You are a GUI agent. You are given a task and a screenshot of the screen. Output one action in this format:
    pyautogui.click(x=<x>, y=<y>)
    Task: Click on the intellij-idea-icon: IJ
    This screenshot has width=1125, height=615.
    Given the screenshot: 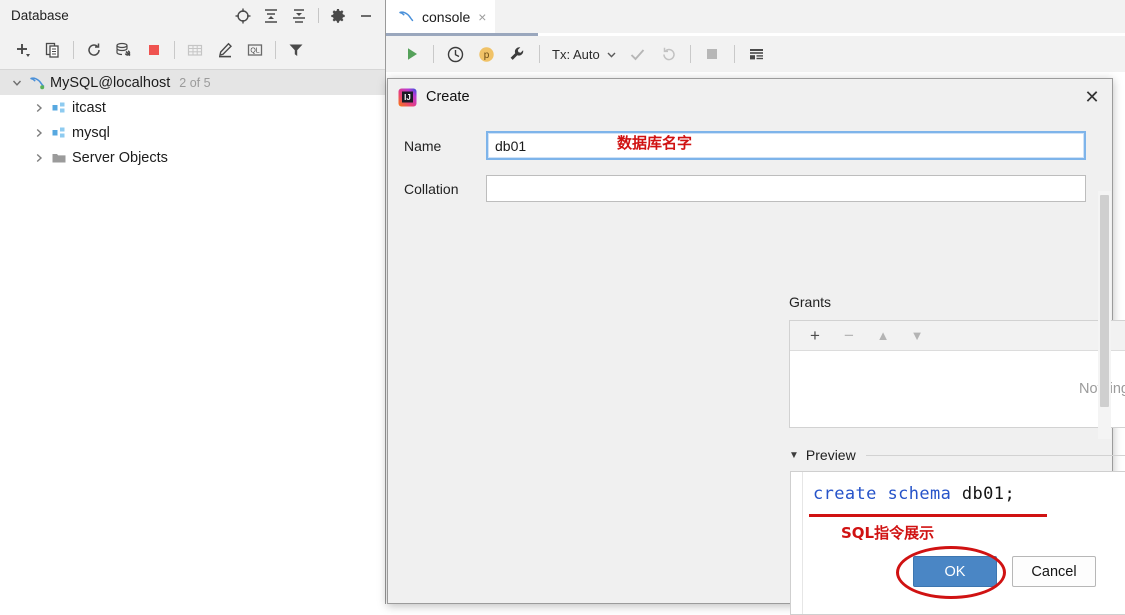 What is the action you would take?
    pyautogui.click(x=407, y=97)
    